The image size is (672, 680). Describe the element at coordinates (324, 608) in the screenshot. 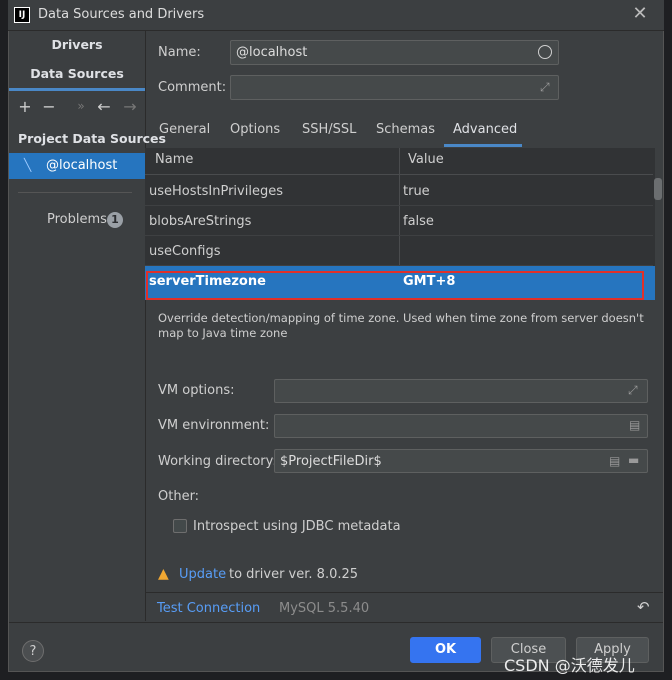

I see `db-version: MySQL 5.5.40` at that location.